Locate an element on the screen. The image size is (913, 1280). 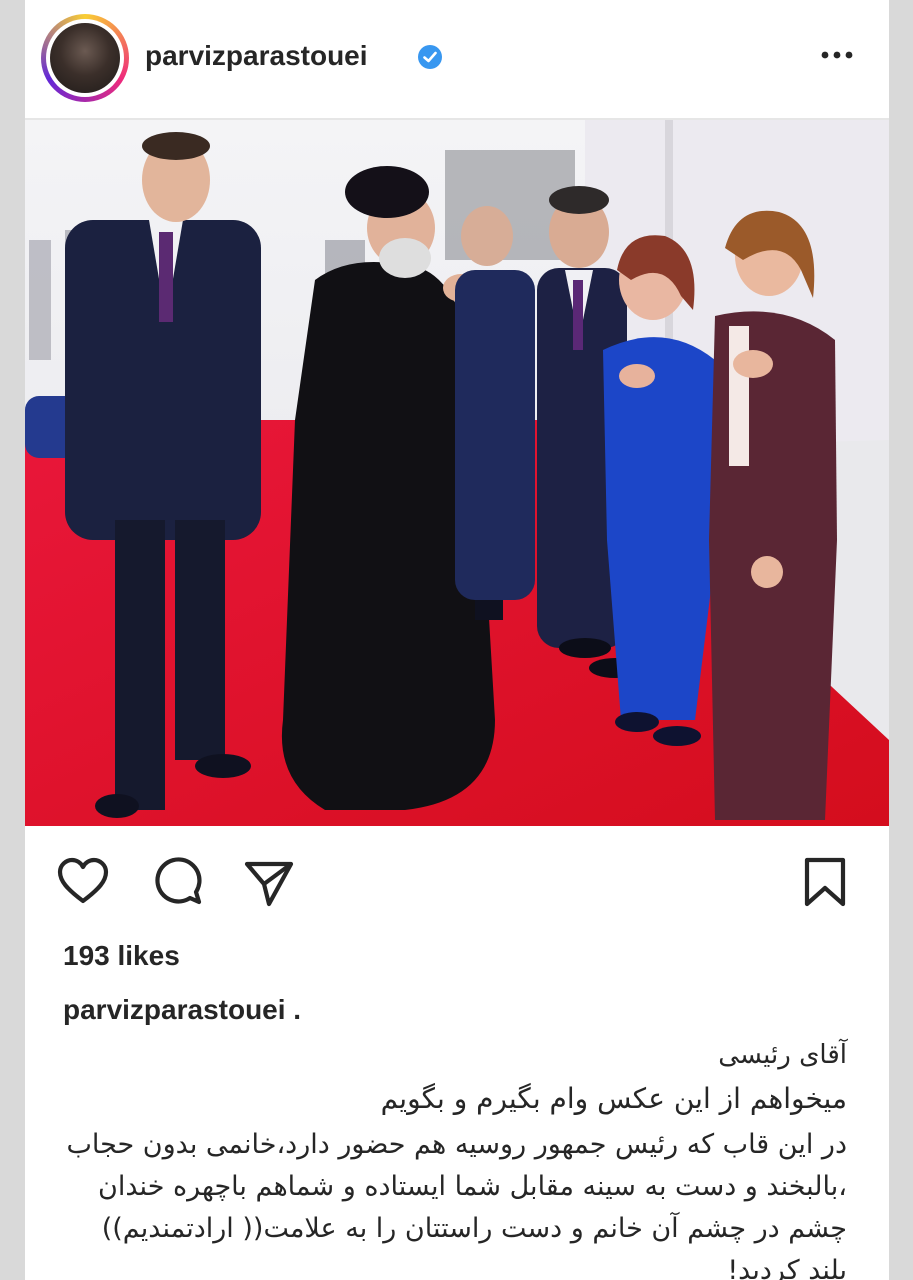
caption-line-1: آقای رئیسی is located at coordinates (782, 1055).